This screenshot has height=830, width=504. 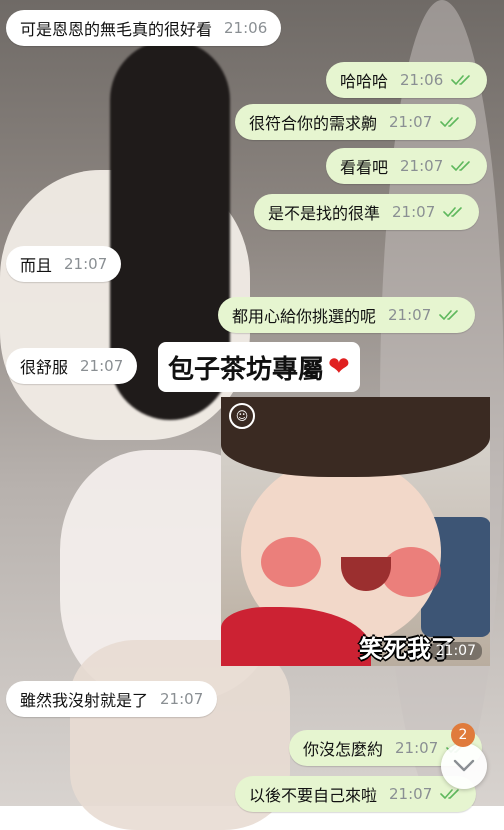 I want to click on incoming-message: 雖然我沒射就是了 21:07, so click(x=112, y=699).